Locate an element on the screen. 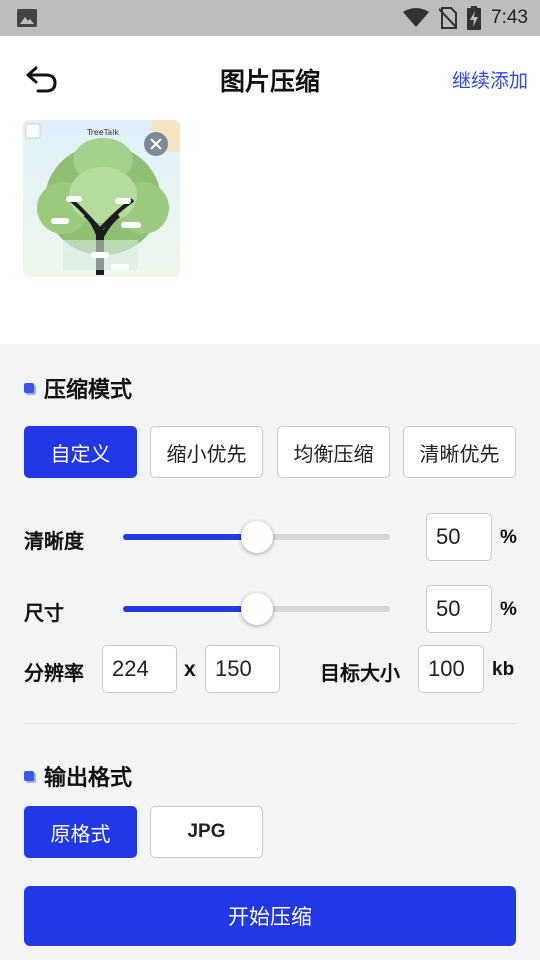  divider is located at coordinates (270, 723).